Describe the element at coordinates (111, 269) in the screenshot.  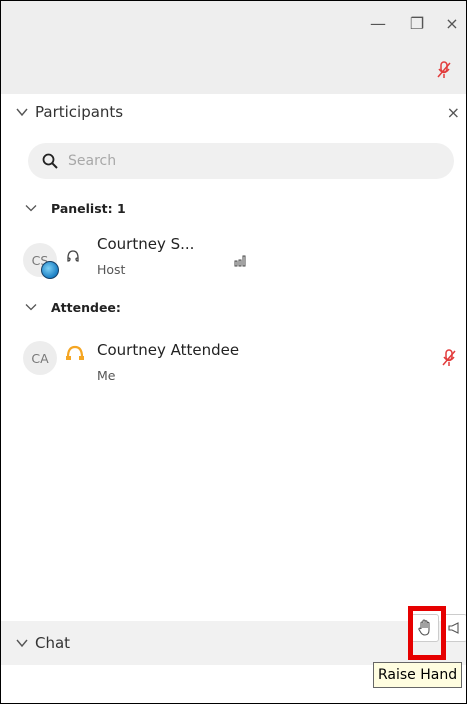
I see `participant-role: Host` at that location.